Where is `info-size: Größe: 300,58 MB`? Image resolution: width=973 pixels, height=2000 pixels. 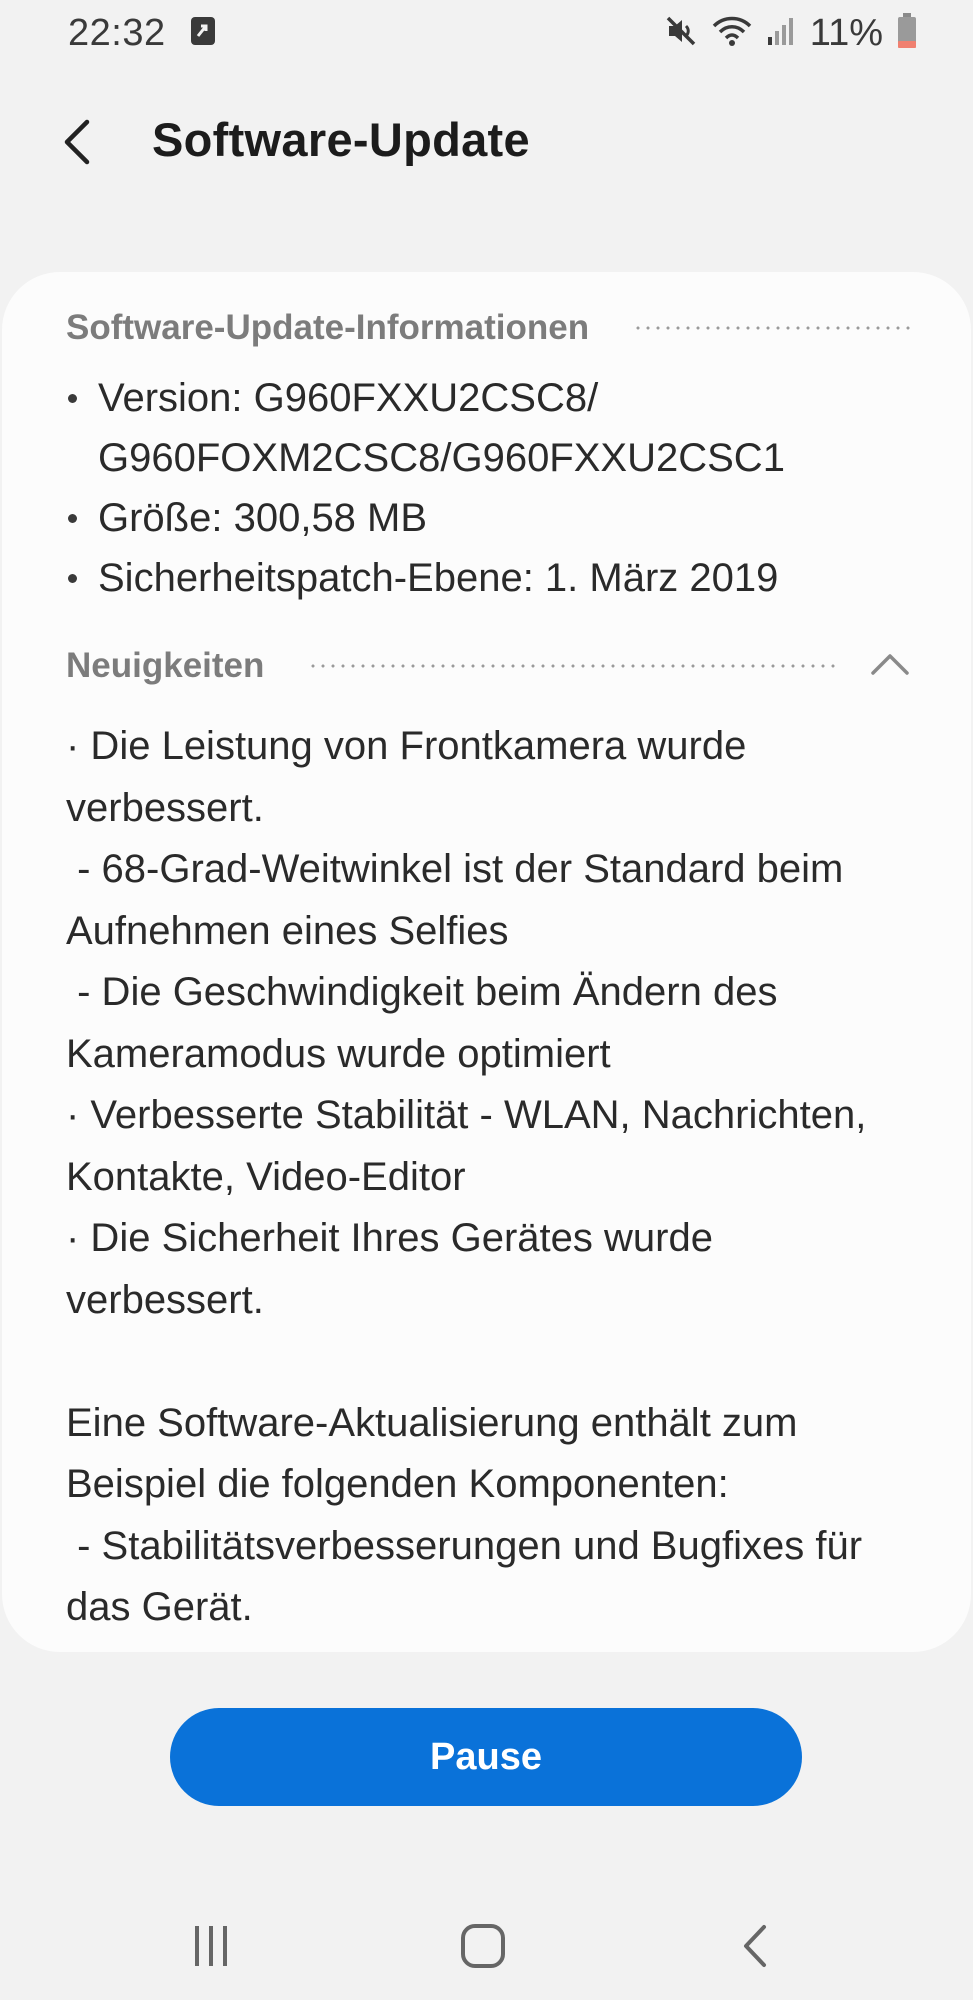
info-size: Größe: 300,58 MB is located at coordinates (489, 518).